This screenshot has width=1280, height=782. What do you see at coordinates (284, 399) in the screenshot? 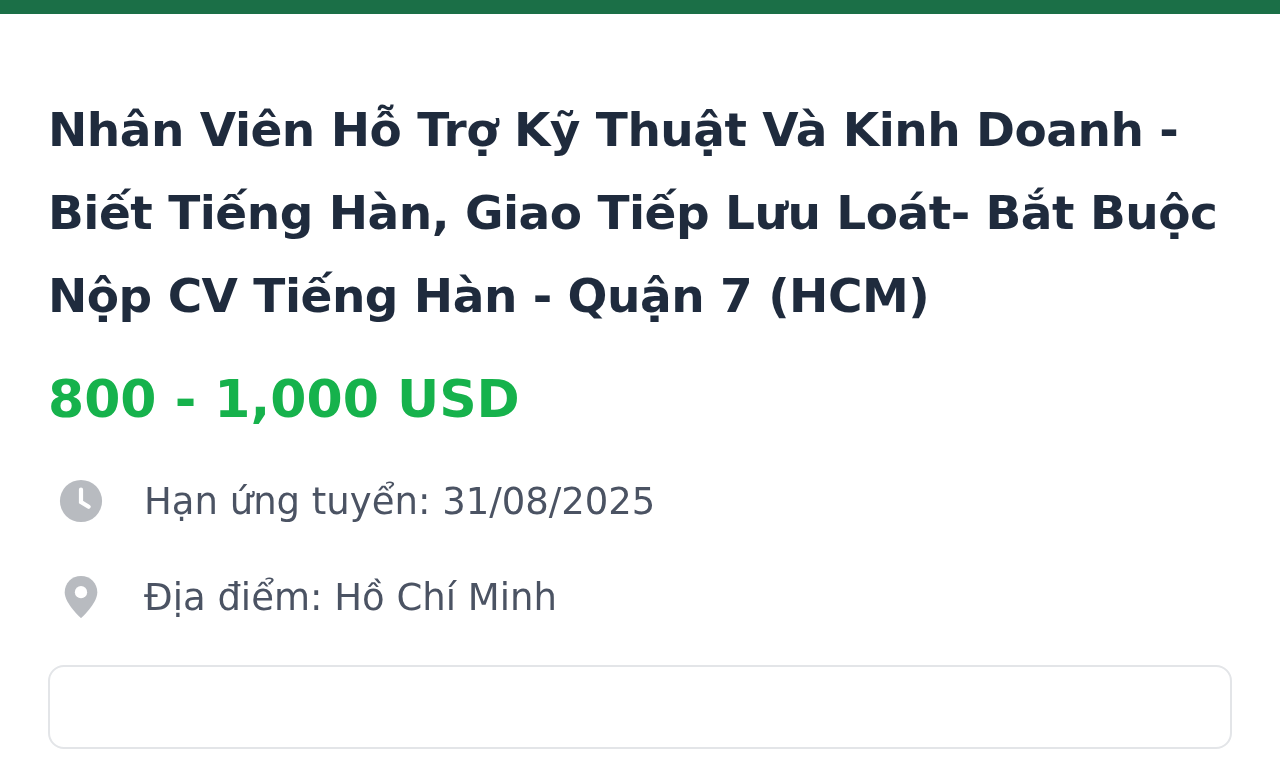
I see `salary-range: 800 - 1,000 USD` at bounding box center [284, 399].